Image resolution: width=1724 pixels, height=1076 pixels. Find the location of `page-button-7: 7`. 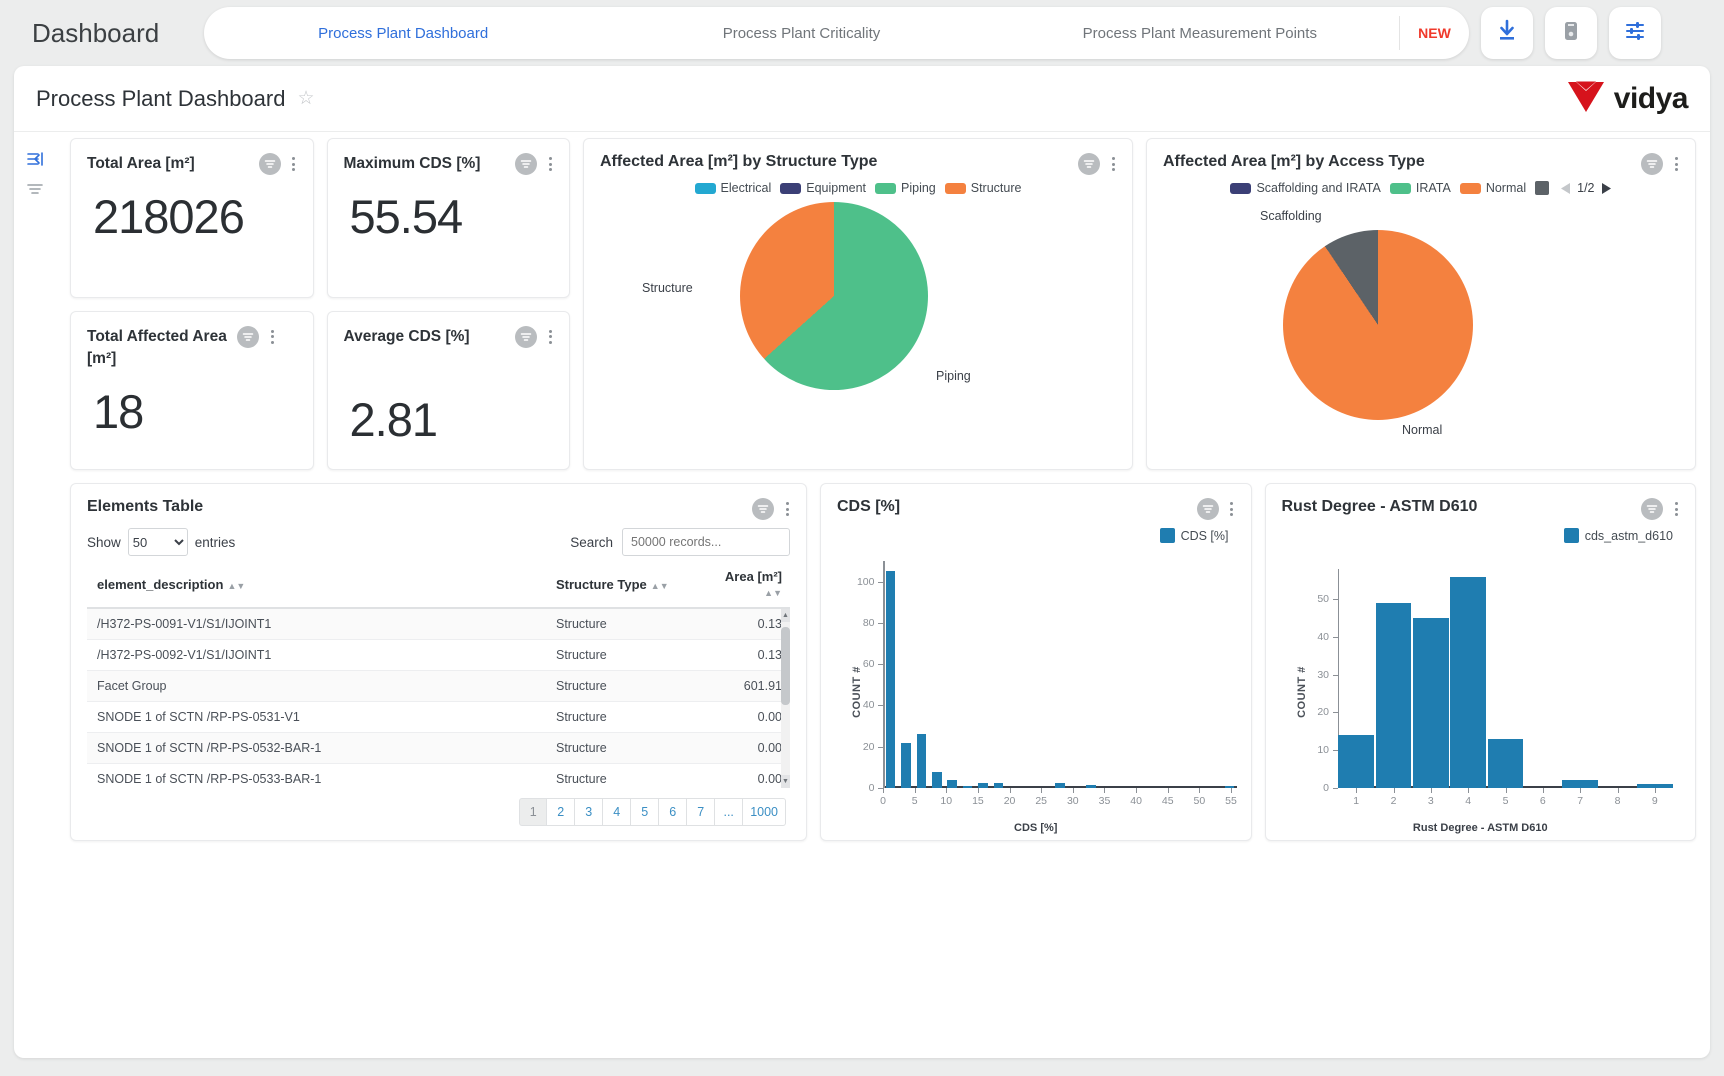

page-button-7: 7 is located at coordinates (701, 812).